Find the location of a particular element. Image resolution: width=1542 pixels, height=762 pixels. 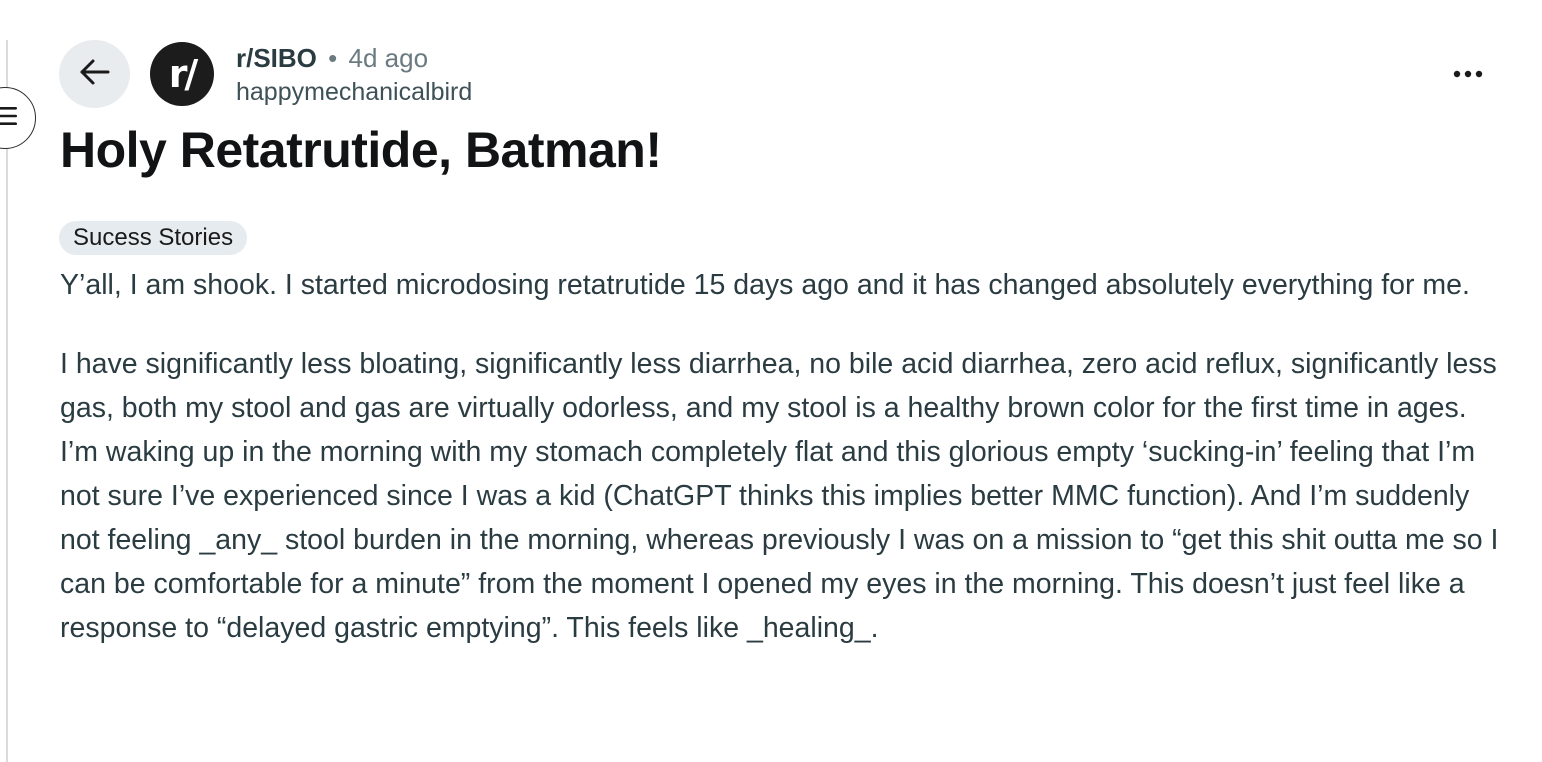

subreddit-link: r/SIBO is located at coordinates (276, 58).